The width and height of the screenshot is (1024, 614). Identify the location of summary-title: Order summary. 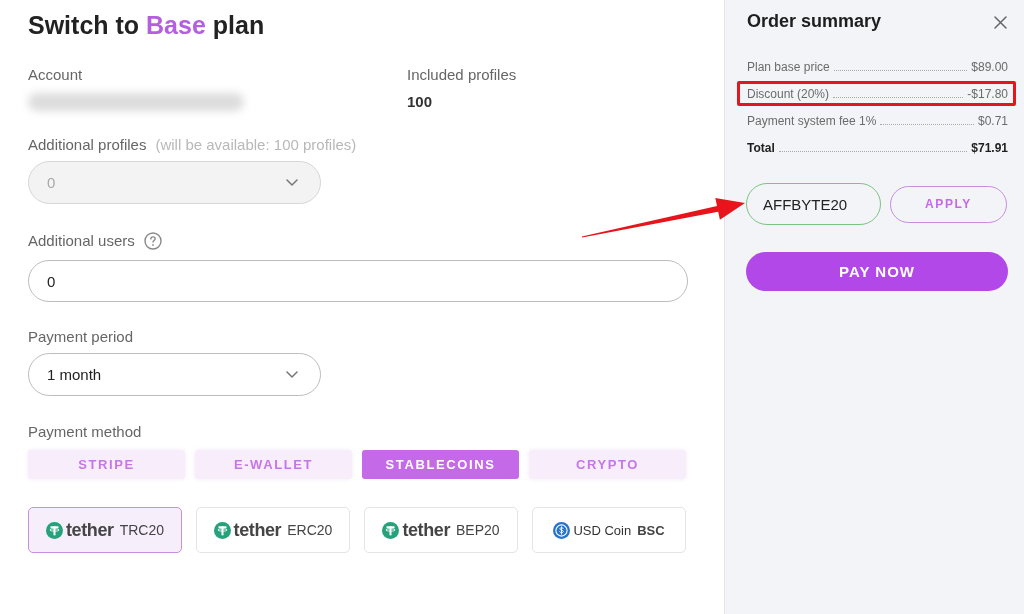
(814, 21).